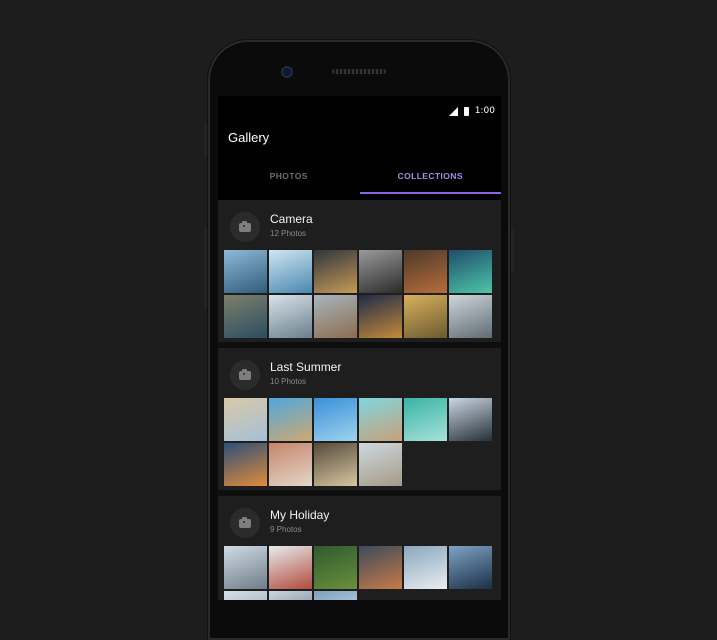 The width and height of the screenshot is (717, 640). Describe the element at coordinates (288, 381) in the screenshot. I see `album-count: 10 Photos` at that location.